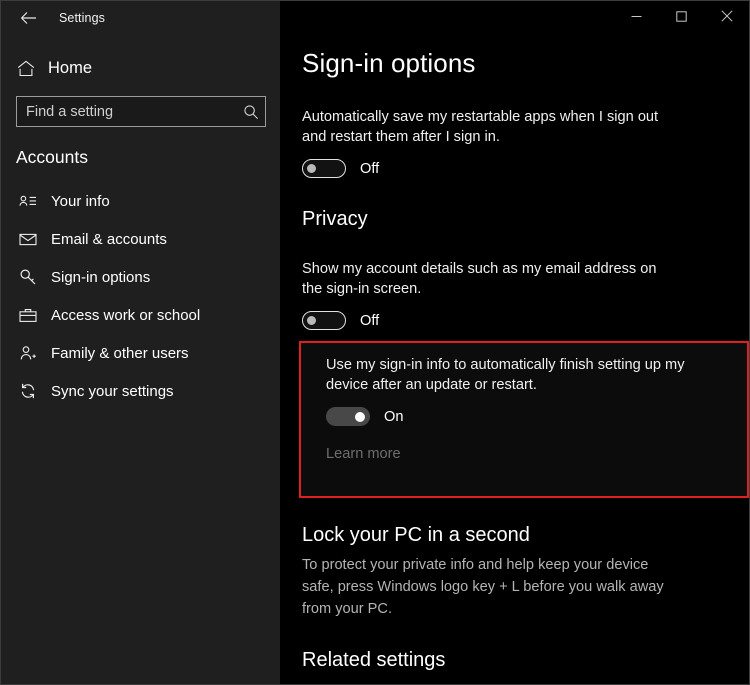  Describe the element at coordinates (370, 168) in the screenshot. I see `restartable-apps-toggle-state: Off` at that location.